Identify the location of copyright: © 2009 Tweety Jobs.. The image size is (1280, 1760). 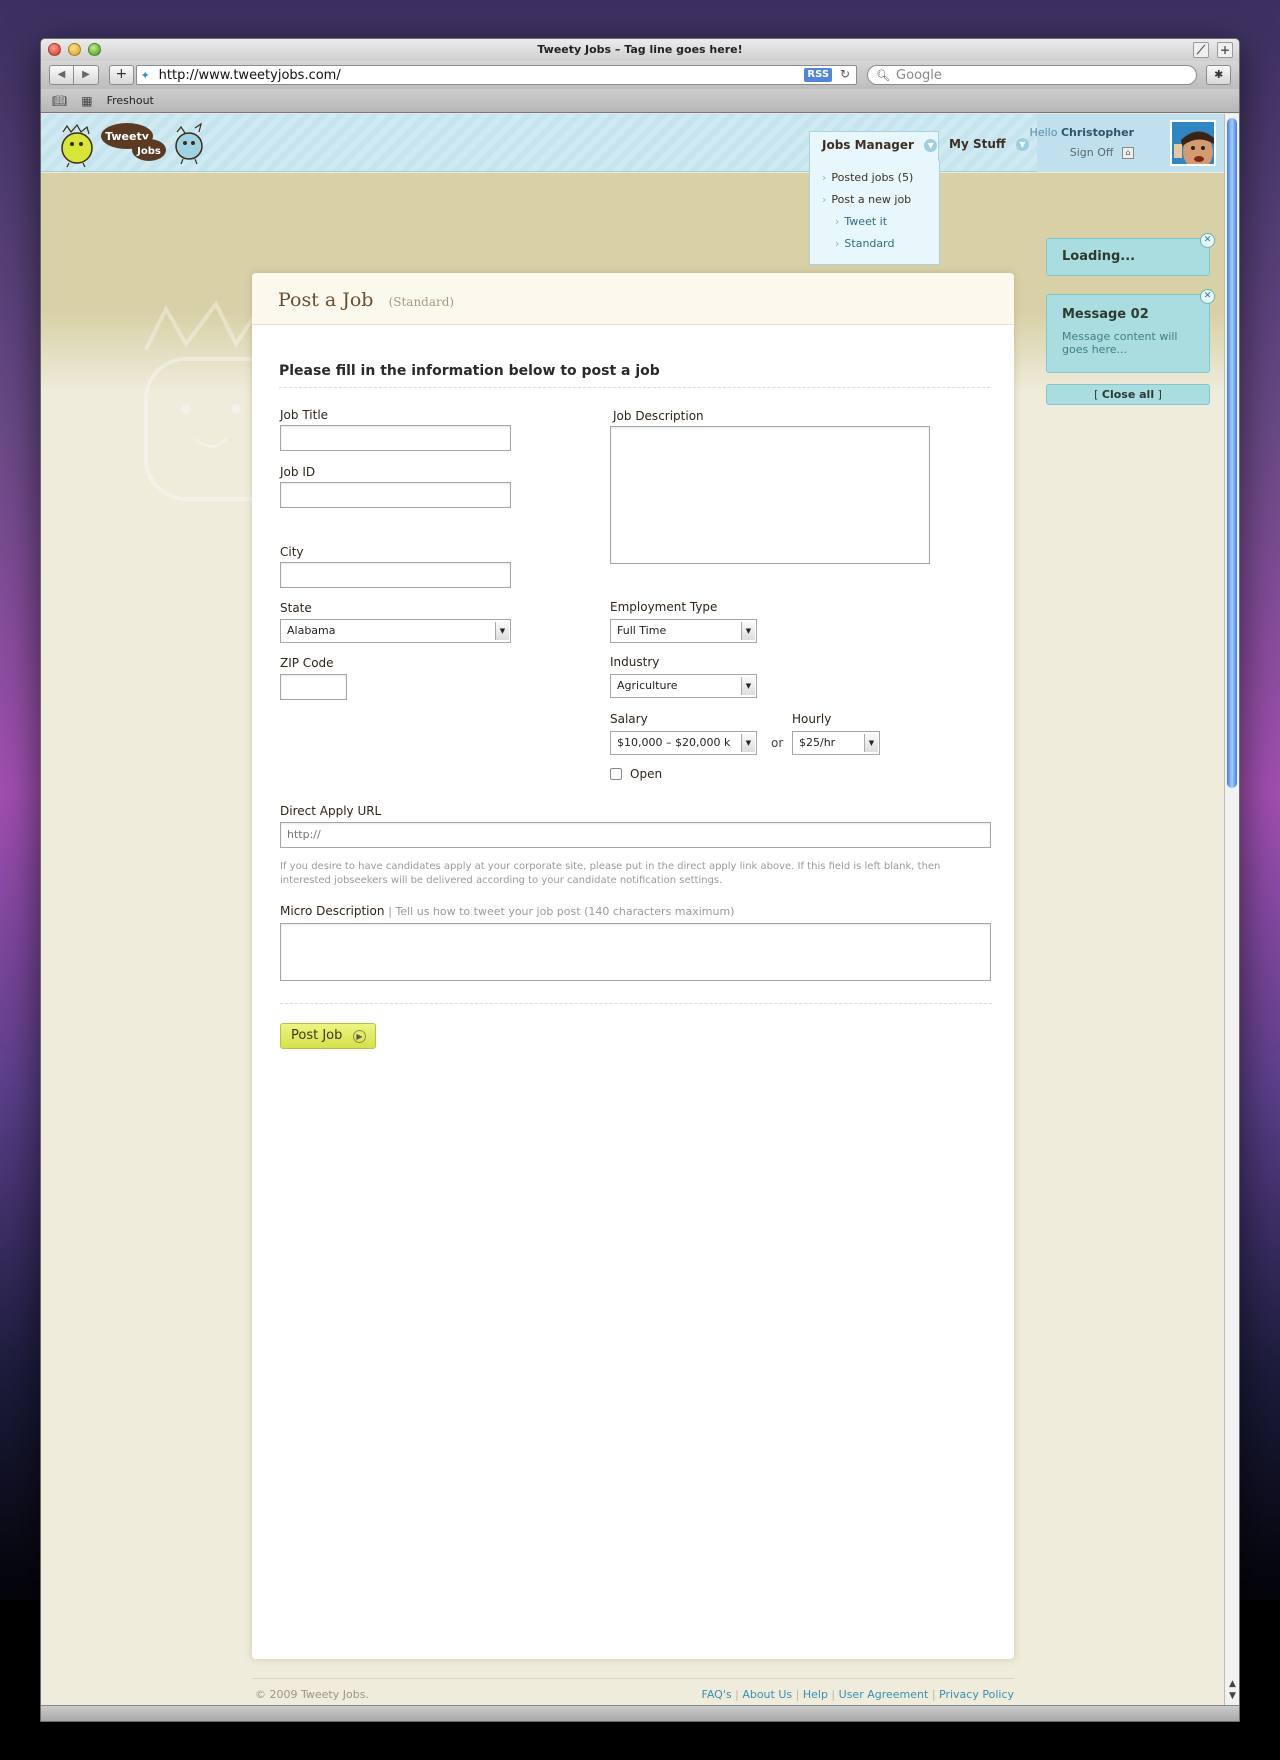
(312, 1694).